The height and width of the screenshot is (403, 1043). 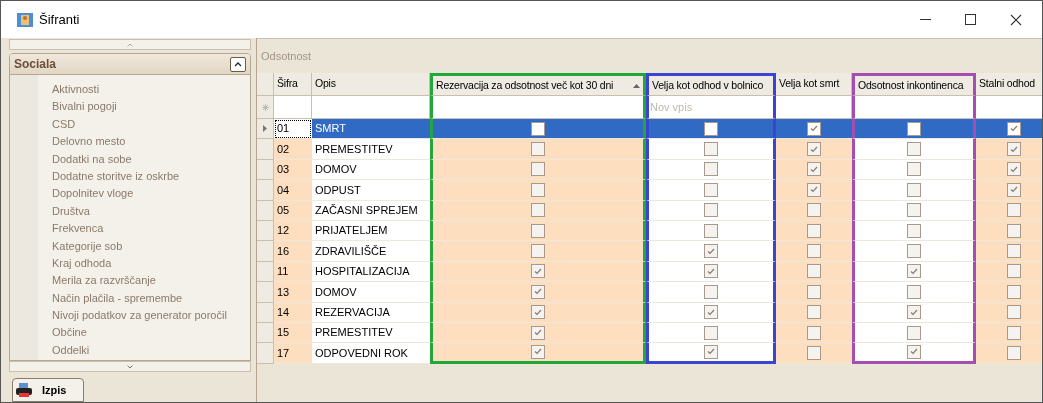 I want to click on table-row: 04 ODPUST, so click(x=649, y=190).